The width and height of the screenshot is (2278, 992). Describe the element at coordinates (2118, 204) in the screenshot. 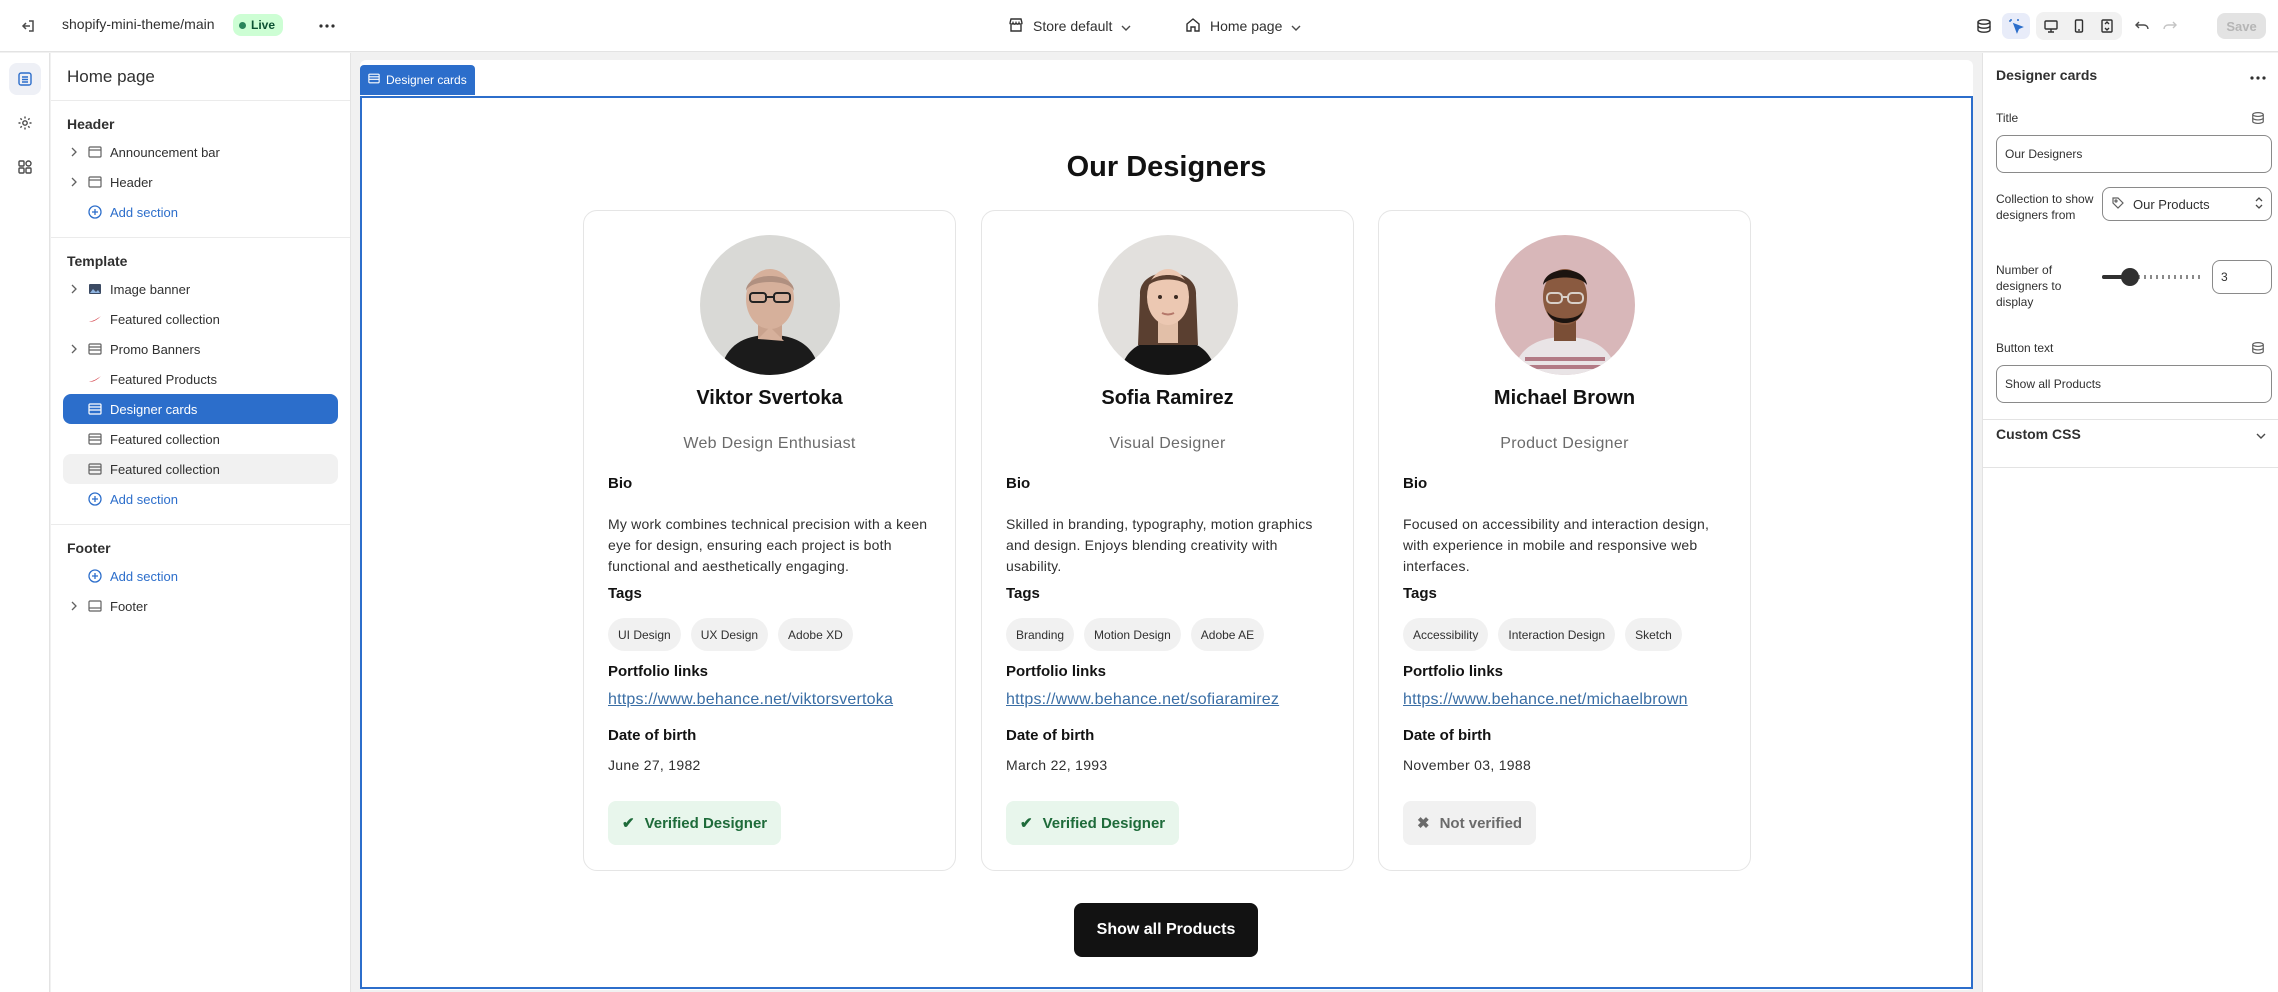

I see `tag-icon` at that location.